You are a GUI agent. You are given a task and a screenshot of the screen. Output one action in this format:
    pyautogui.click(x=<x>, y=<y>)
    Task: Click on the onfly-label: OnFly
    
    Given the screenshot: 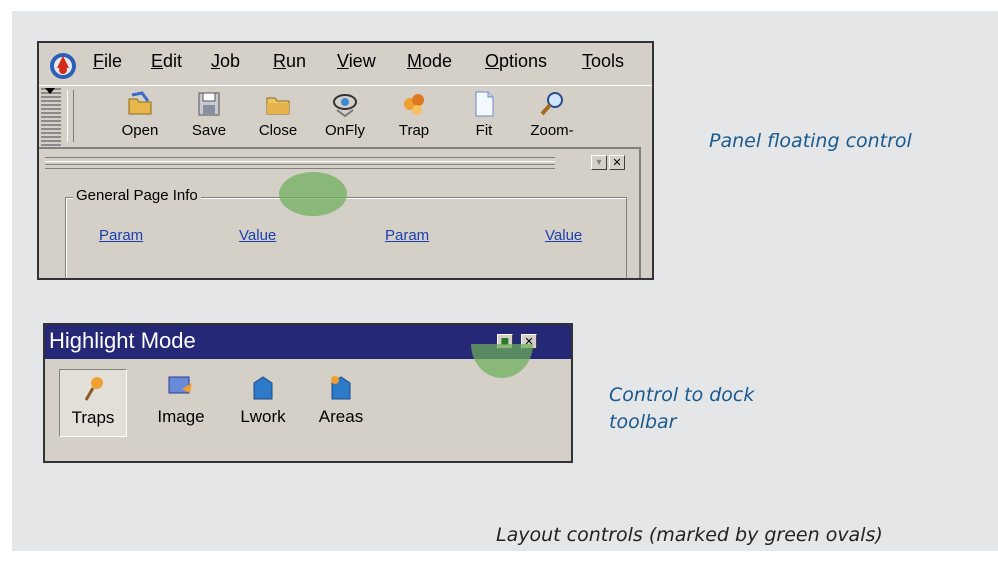 What is the action you would take?
    pyautogui.click(x=344, y=130)
    